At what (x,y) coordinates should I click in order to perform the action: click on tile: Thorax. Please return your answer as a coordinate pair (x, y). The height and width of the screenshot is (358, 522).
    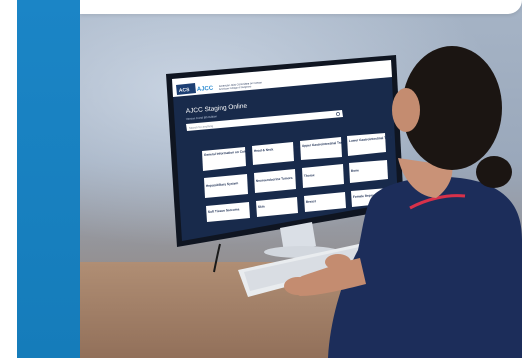
    Looking at the image, I should click on (323, 176).